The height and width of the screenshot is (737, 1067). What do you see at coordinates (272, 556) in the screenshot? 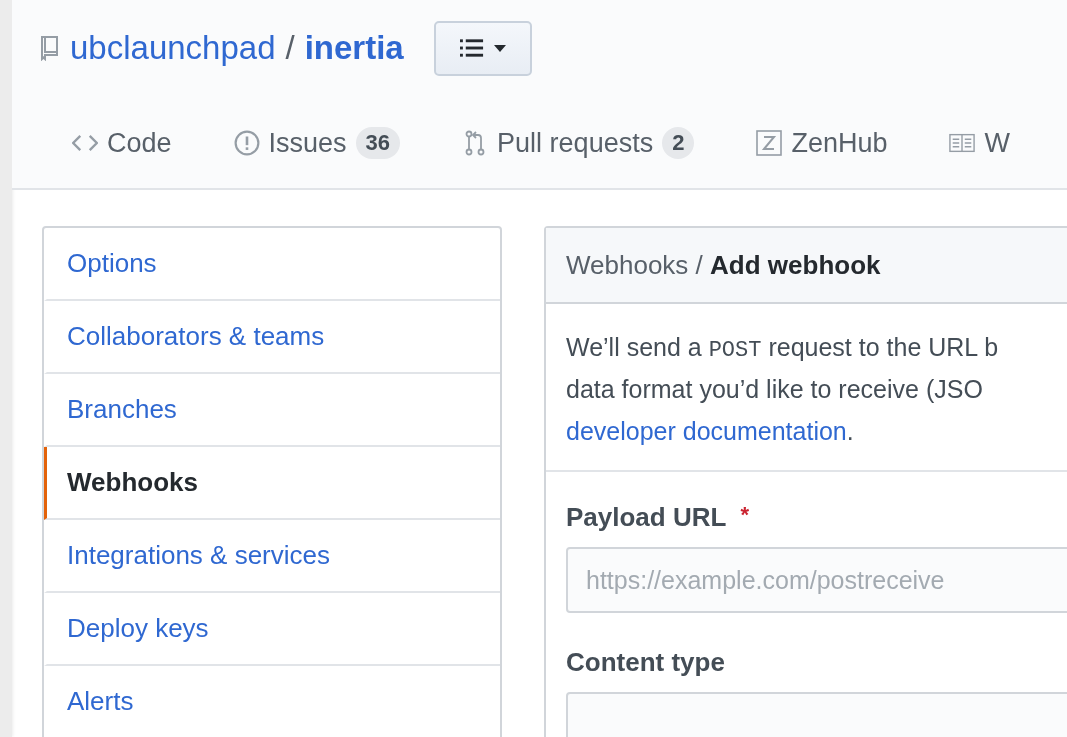
I see `menu-item: Integrations & services` at bounding box center [272, 556].